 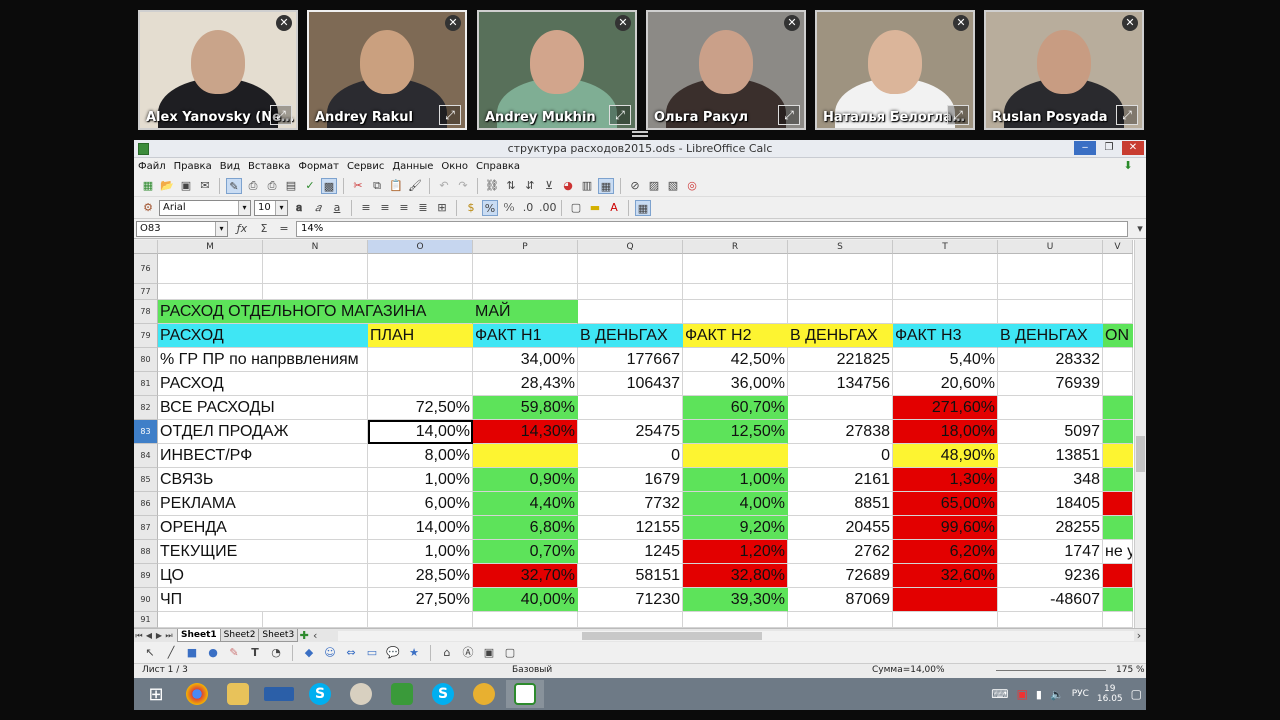 What do you see at coordinates (712, 228) in the screenshot?
I see `formula-input: 14%` at bounding box center [712, 228].